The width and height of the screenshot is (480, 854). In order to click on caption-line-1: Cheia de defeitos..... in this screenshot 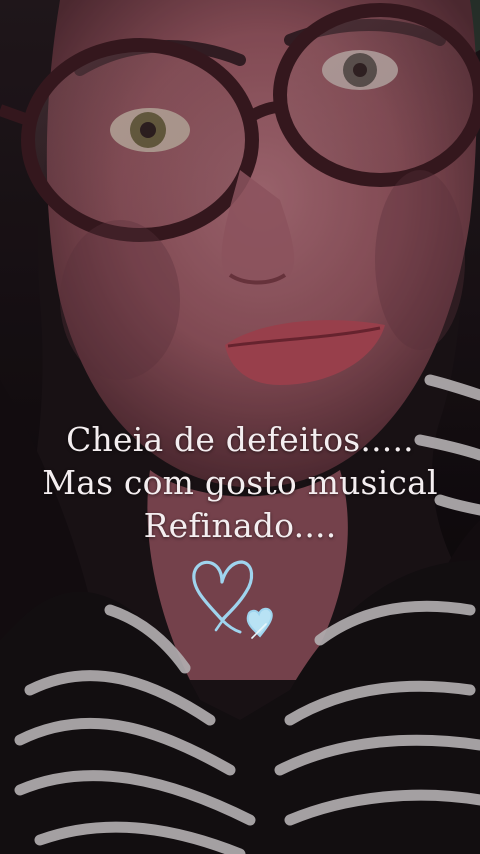, I will do `click(240, 439)`.